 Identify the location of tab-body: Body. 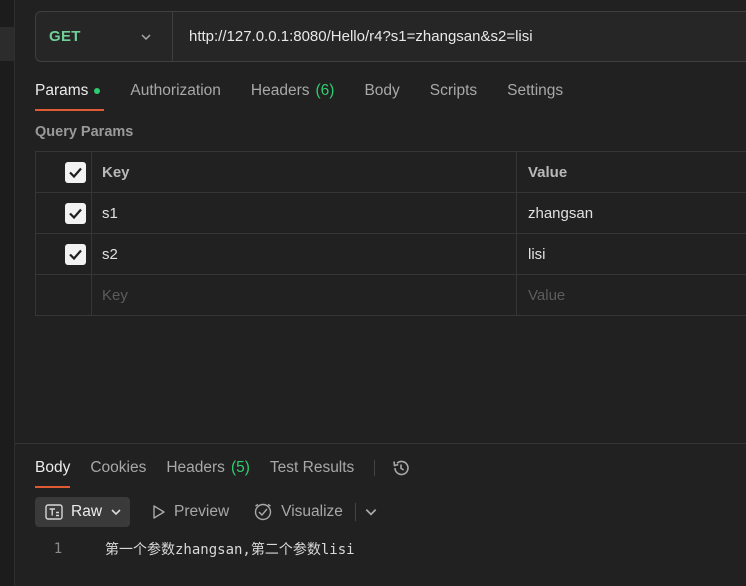
(381, 91).